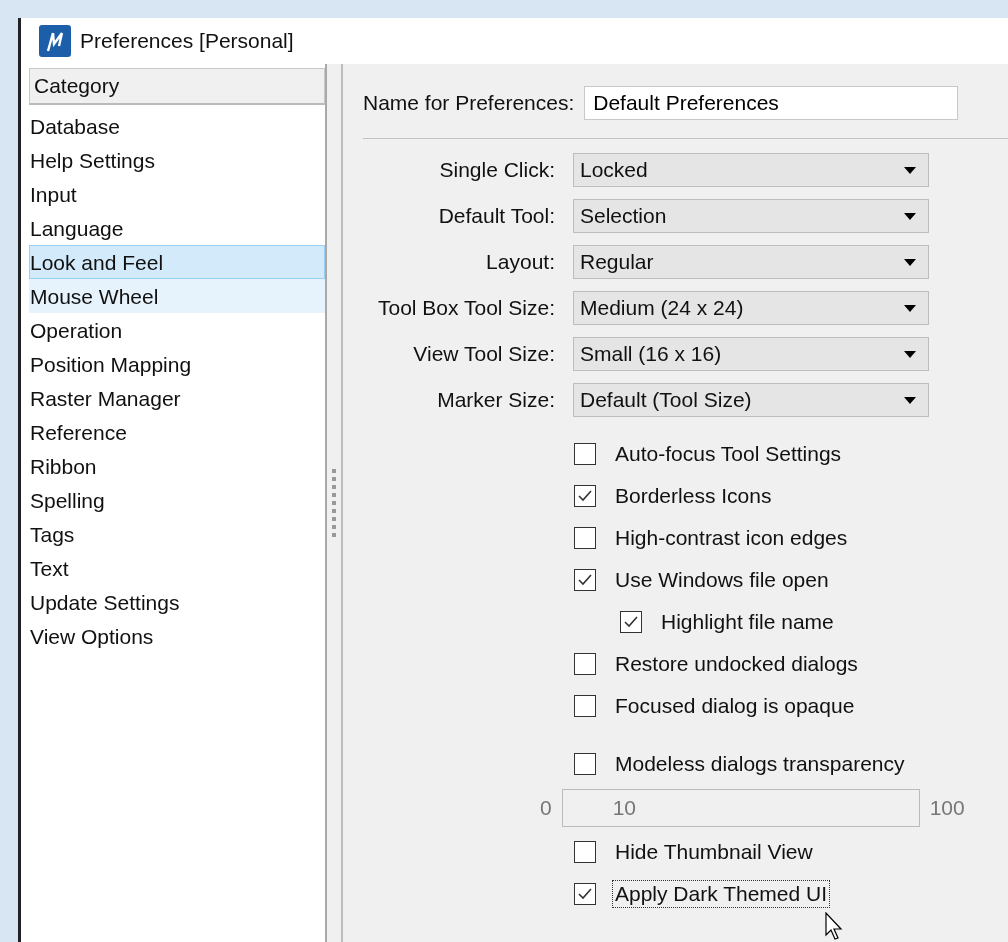  What do you see at coordinates (177, 398) in the screenshot?
I see `category-item: Raster Manager` at bounding box center [177, 398].